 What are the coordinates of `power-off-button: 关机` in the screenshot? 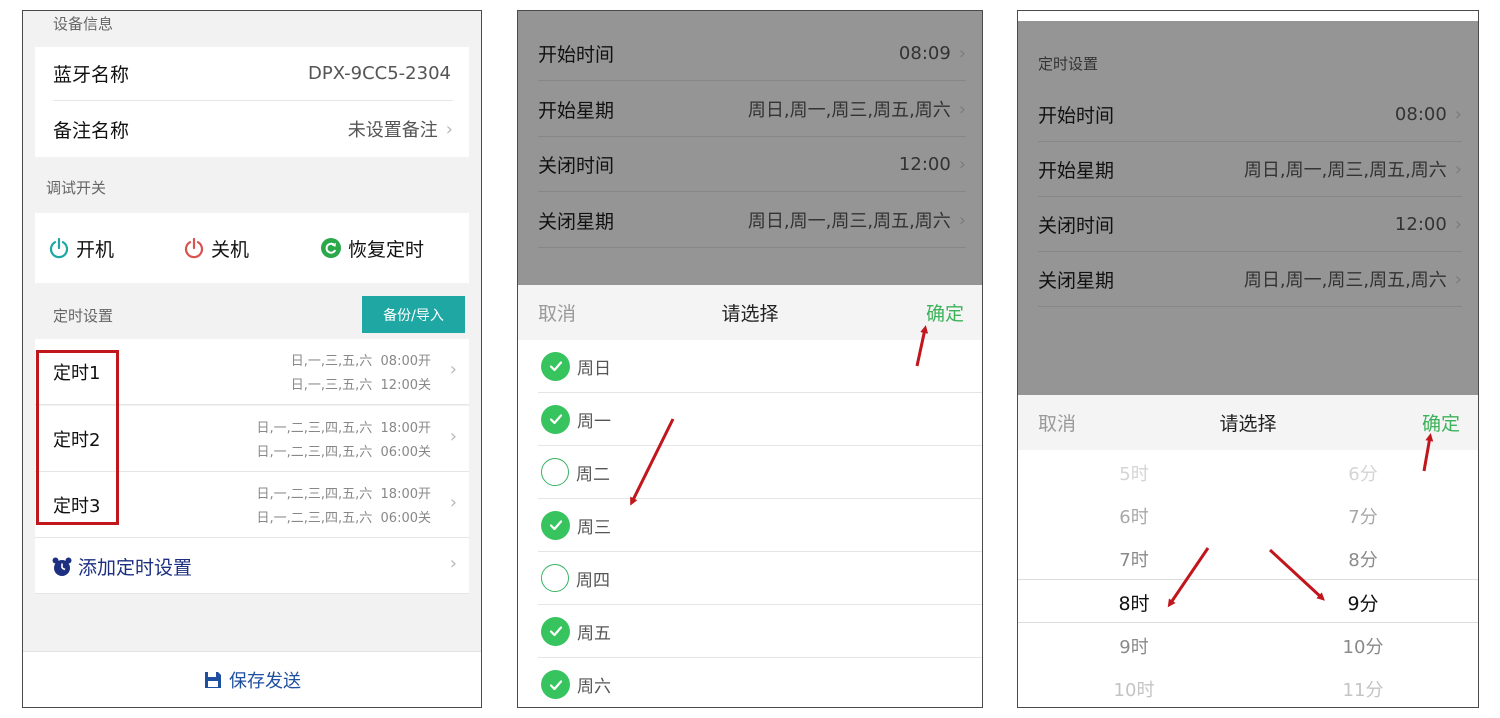 It's located at (216, 248).